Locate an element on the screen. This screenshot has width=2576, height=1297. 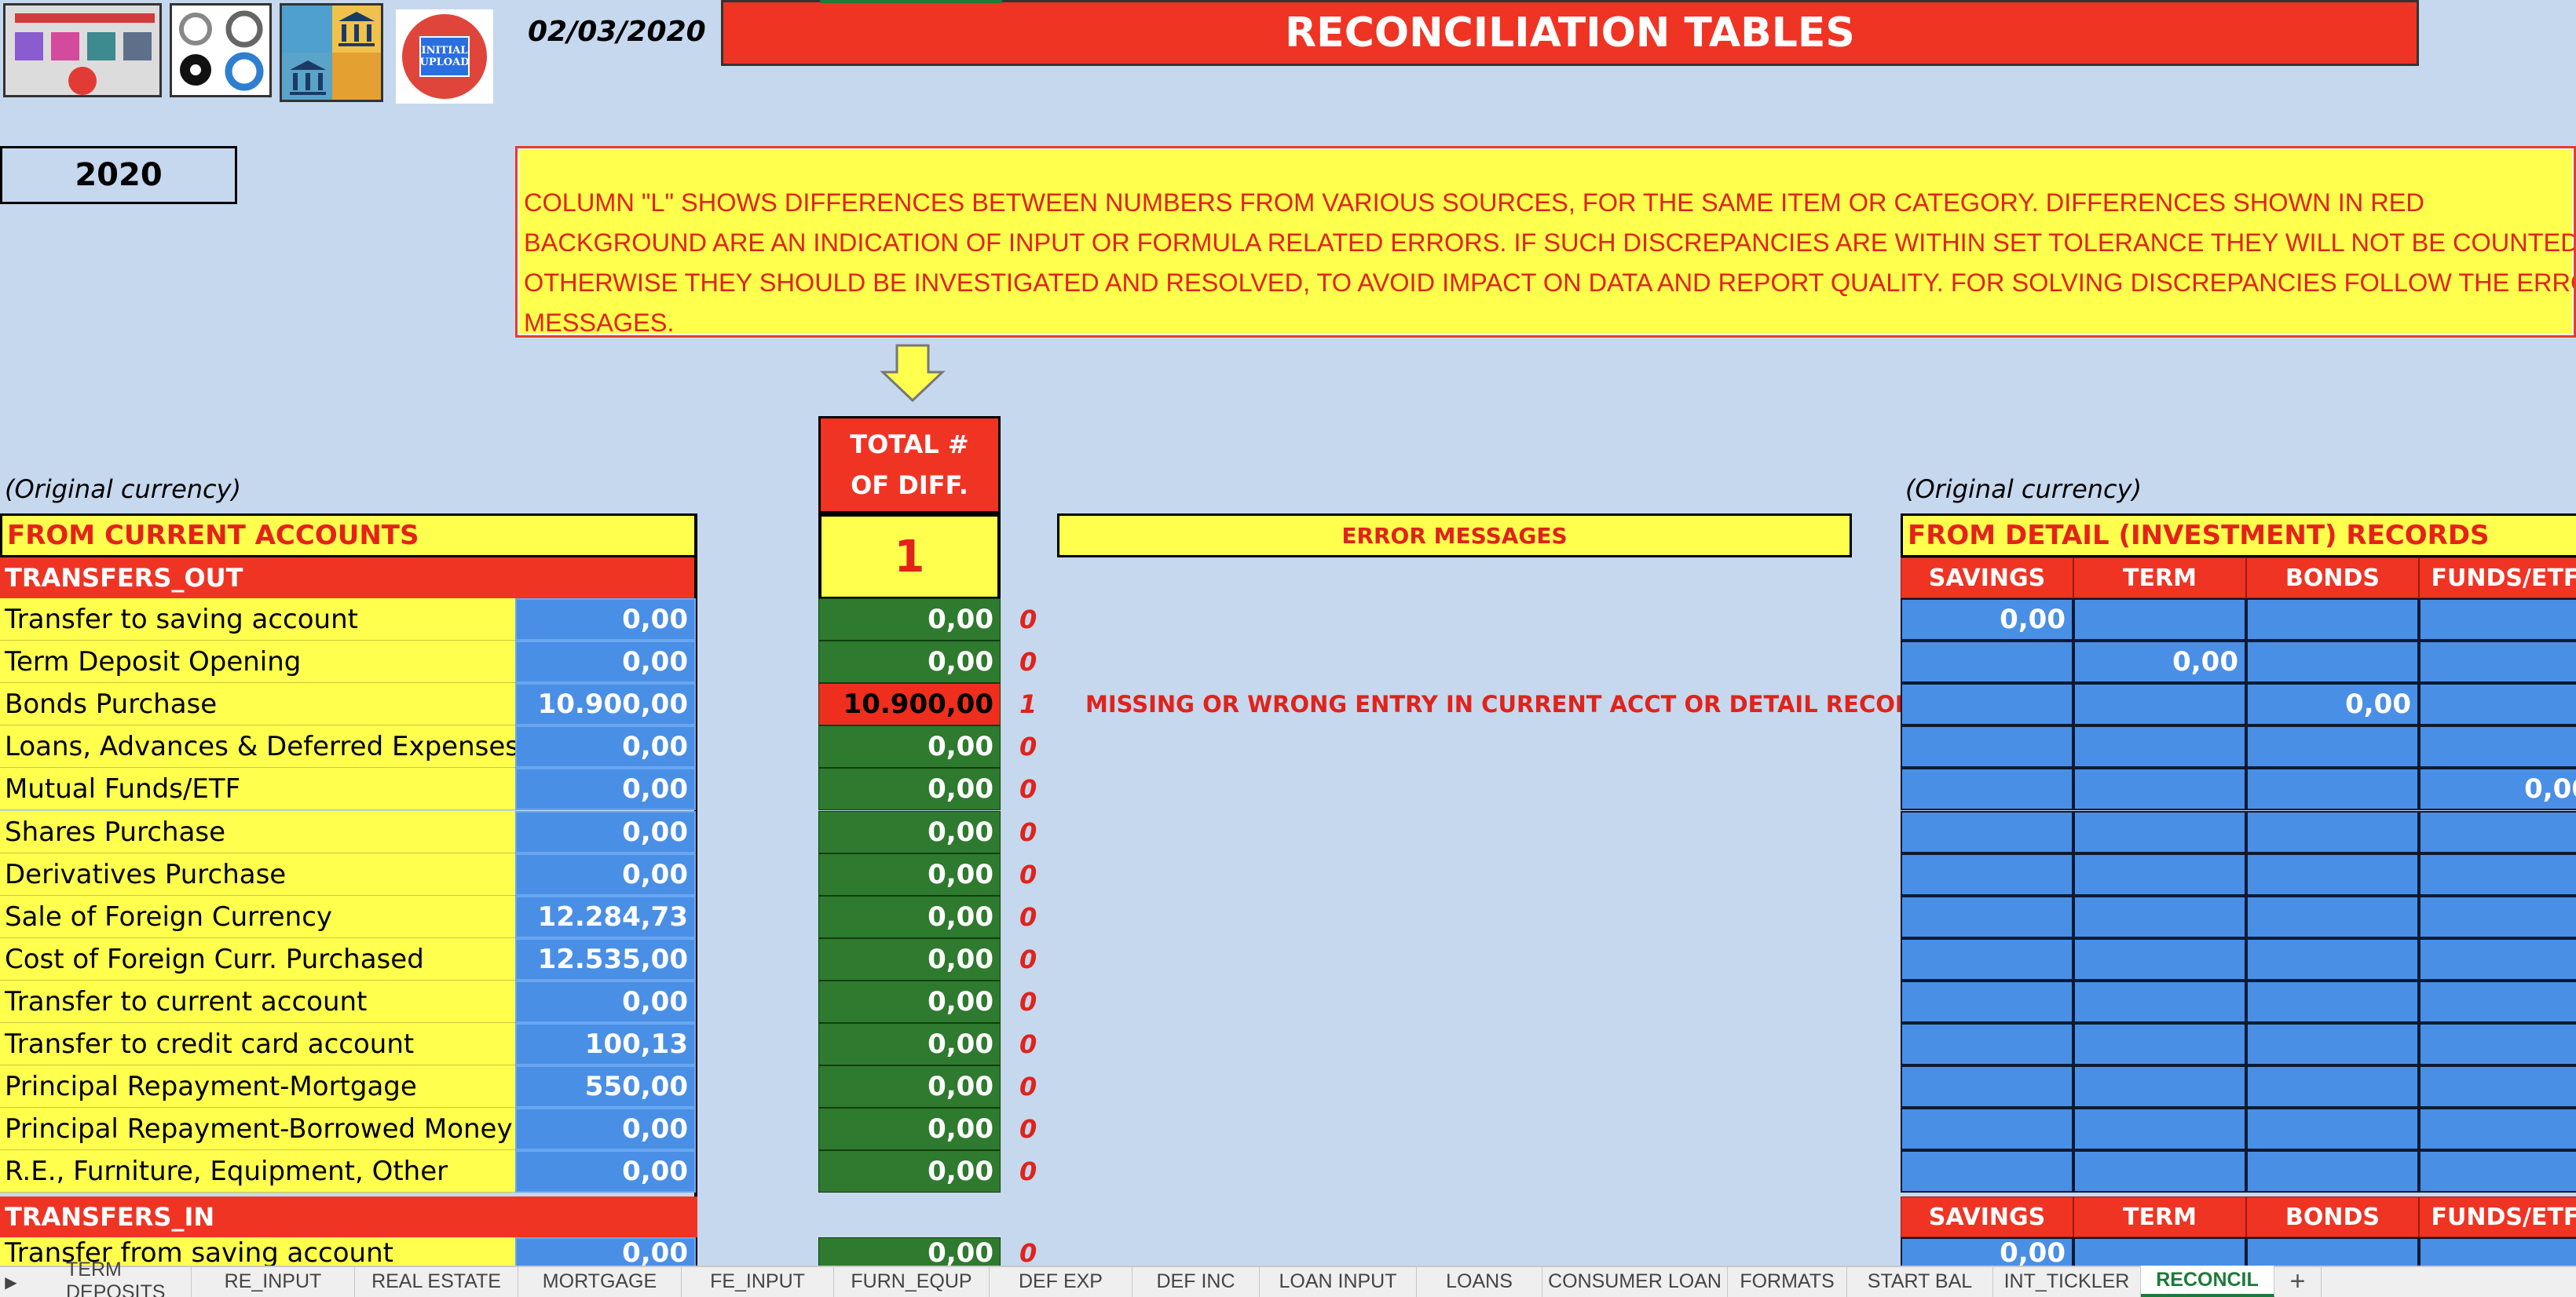
row-diff-count: 1 is located at coordinates (1028, 704).